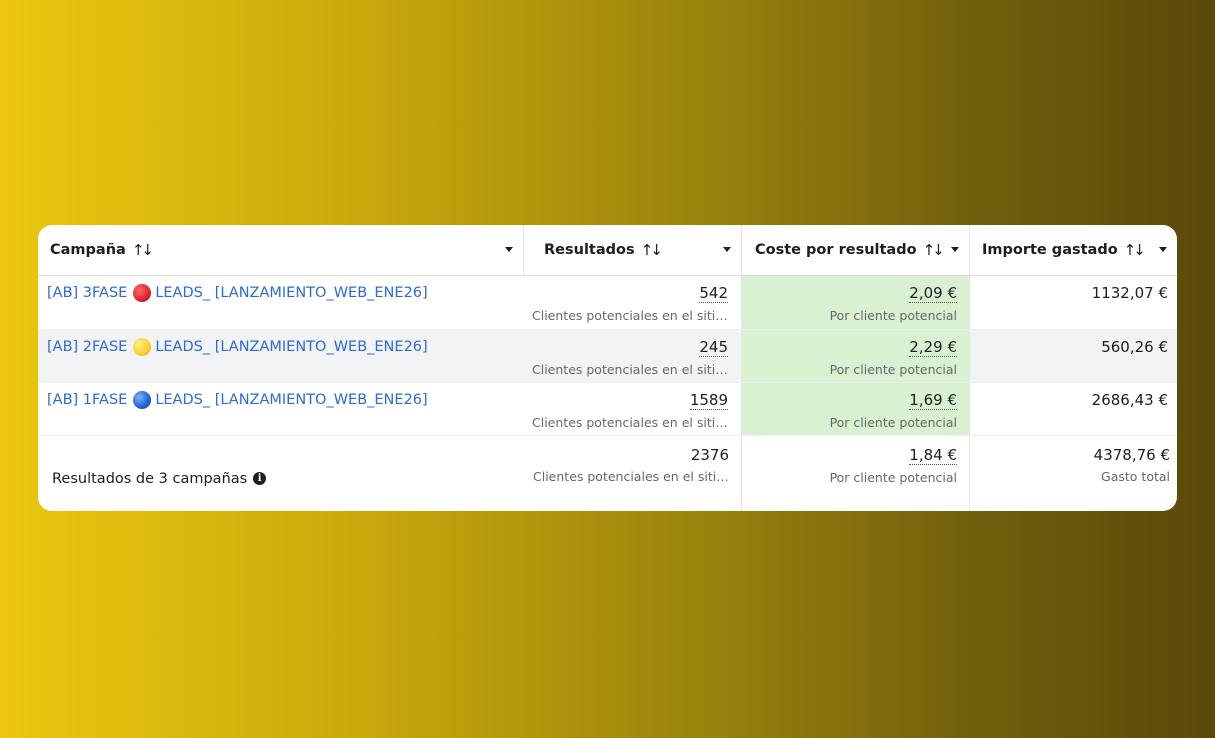 The height and width of the screenshot is (738, 1215). What do you see at coordinates (281, 473) in the screenshot?
I see `totals-label-cell: Resultados de 3 campañas i` at bounding box center [281, 473].